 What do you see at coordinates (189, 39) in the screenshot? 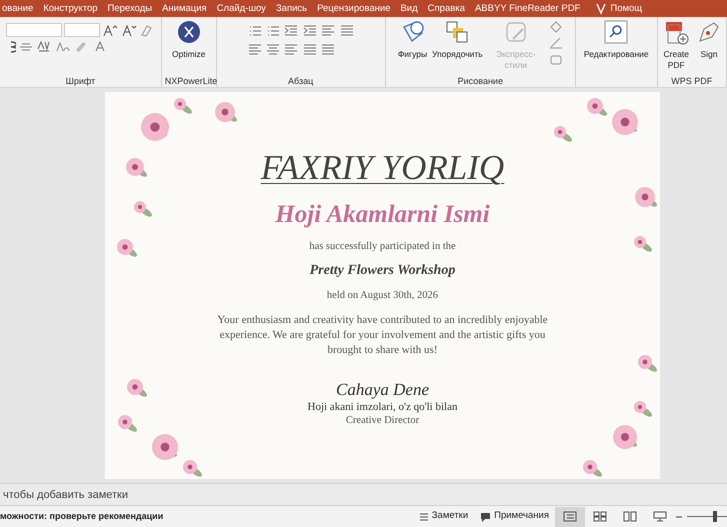
I see `ribbon-button: Optimize` at bounding box center [189, 39].